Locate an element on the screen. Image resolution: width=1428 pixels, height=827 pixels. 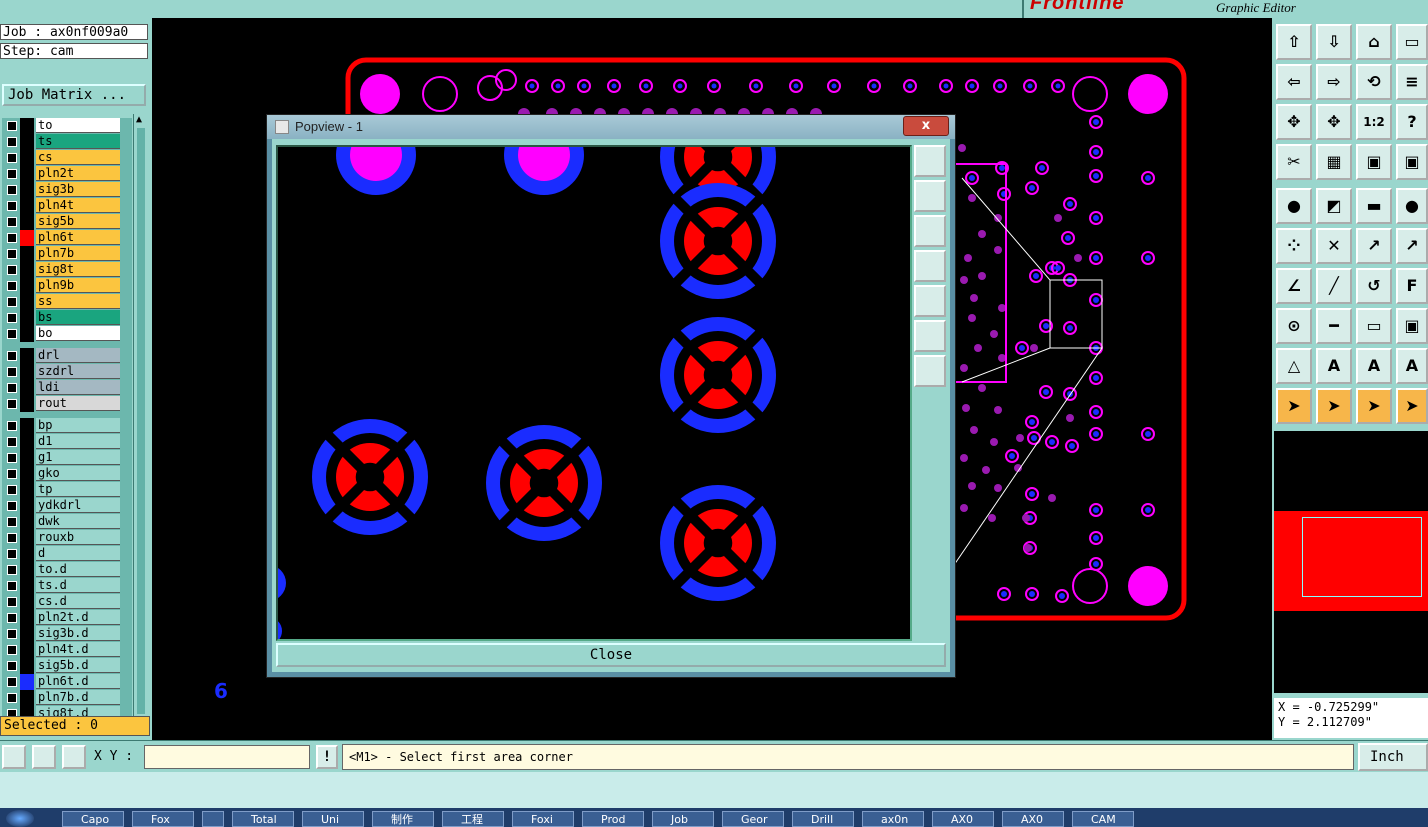
layer-row: d1 is located at coordinates (67, 442).